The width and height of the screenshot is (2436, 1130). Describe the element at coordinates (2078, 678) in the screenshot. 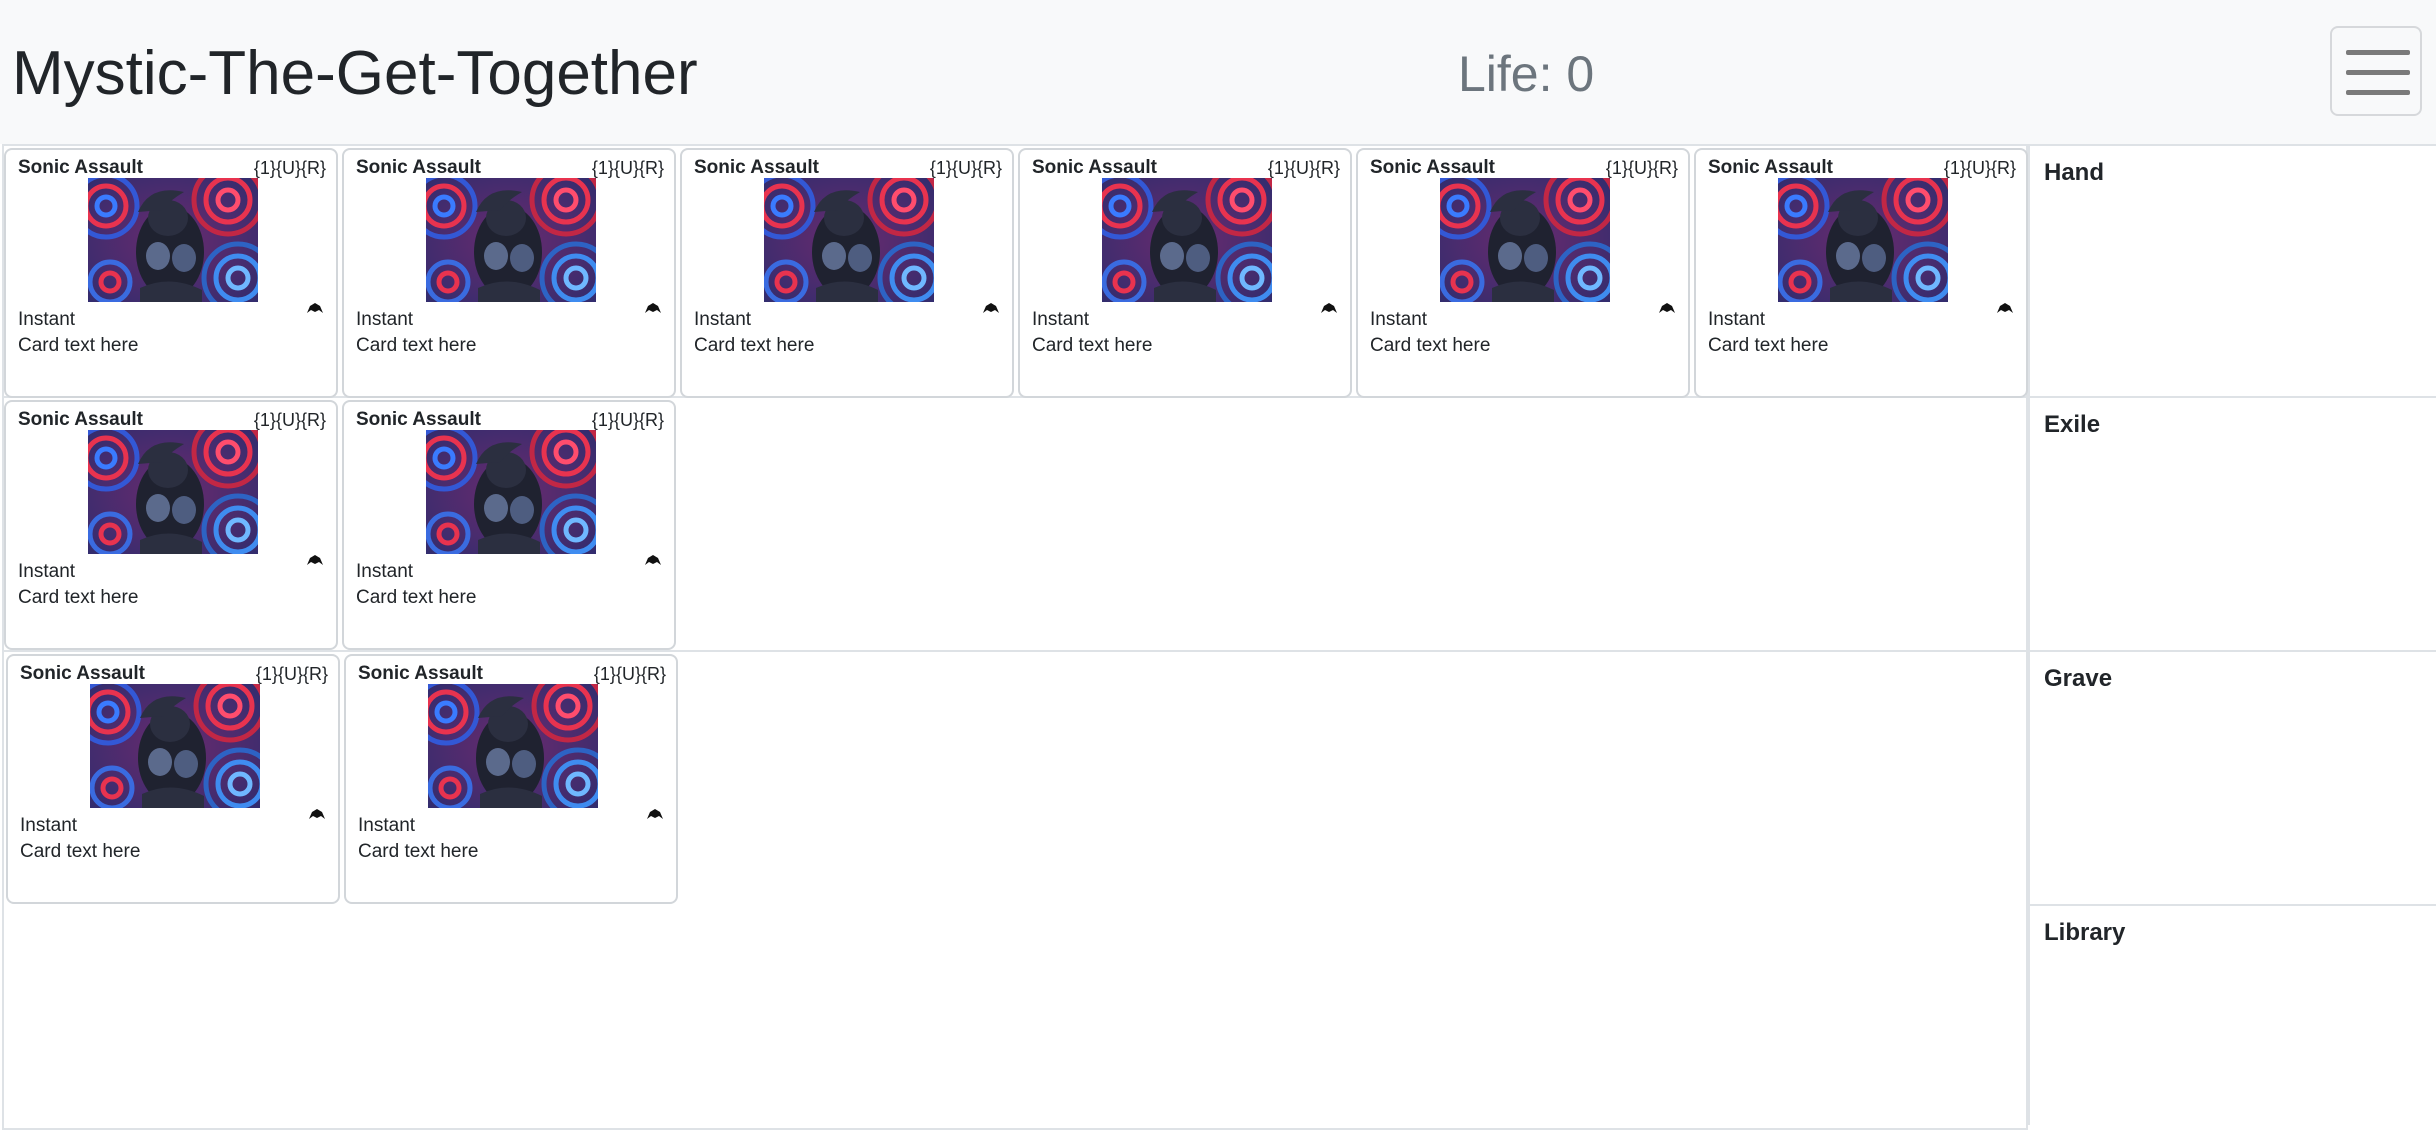

I see `grave-zone-title: Grave` at that location.